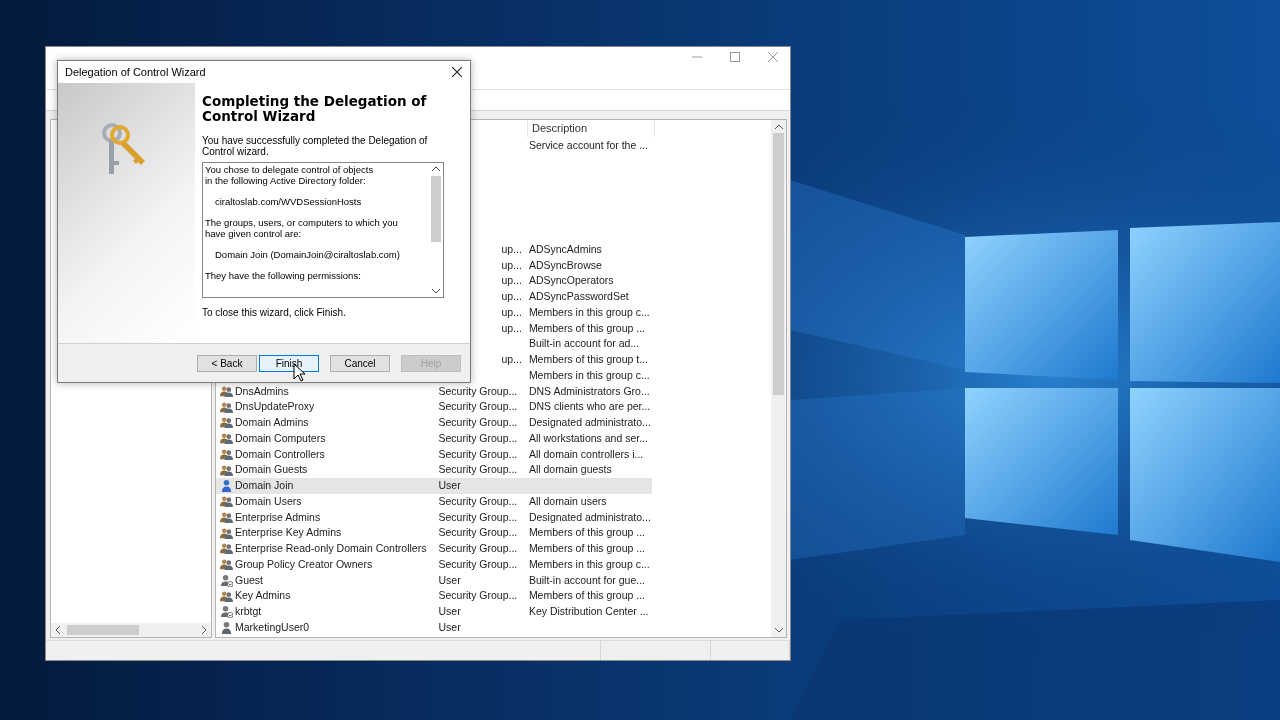 This screenshot has width=1280, height=720. Describe the element at coordinates (254, 233) in the screenshot. I see `summary-text: have given control are:` at that location.